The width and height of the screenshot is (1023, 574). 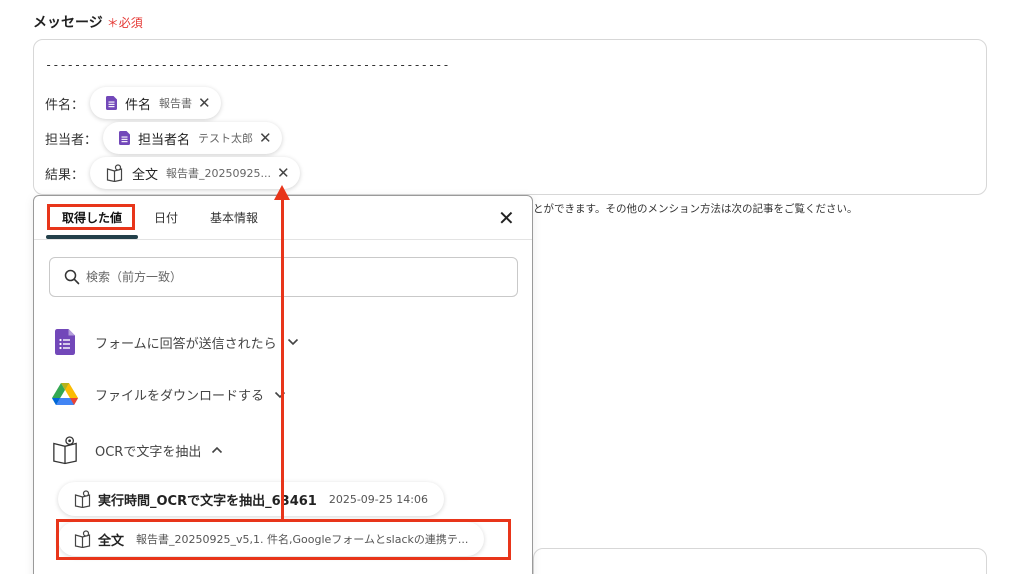 What do you see at coordinates (226, 138) in the screenshot?
I see `chip-value: テスト太郎` at bounding box center [226, 138].